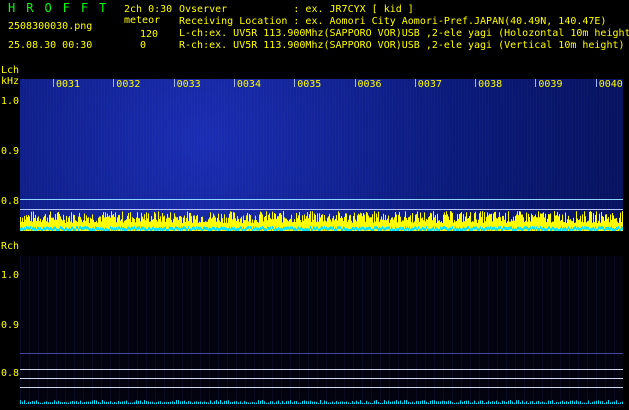  Describe the element at coordinates (10, 101) in the screenshot. I see `lch-ytick-1-0: 1.0` at that location.